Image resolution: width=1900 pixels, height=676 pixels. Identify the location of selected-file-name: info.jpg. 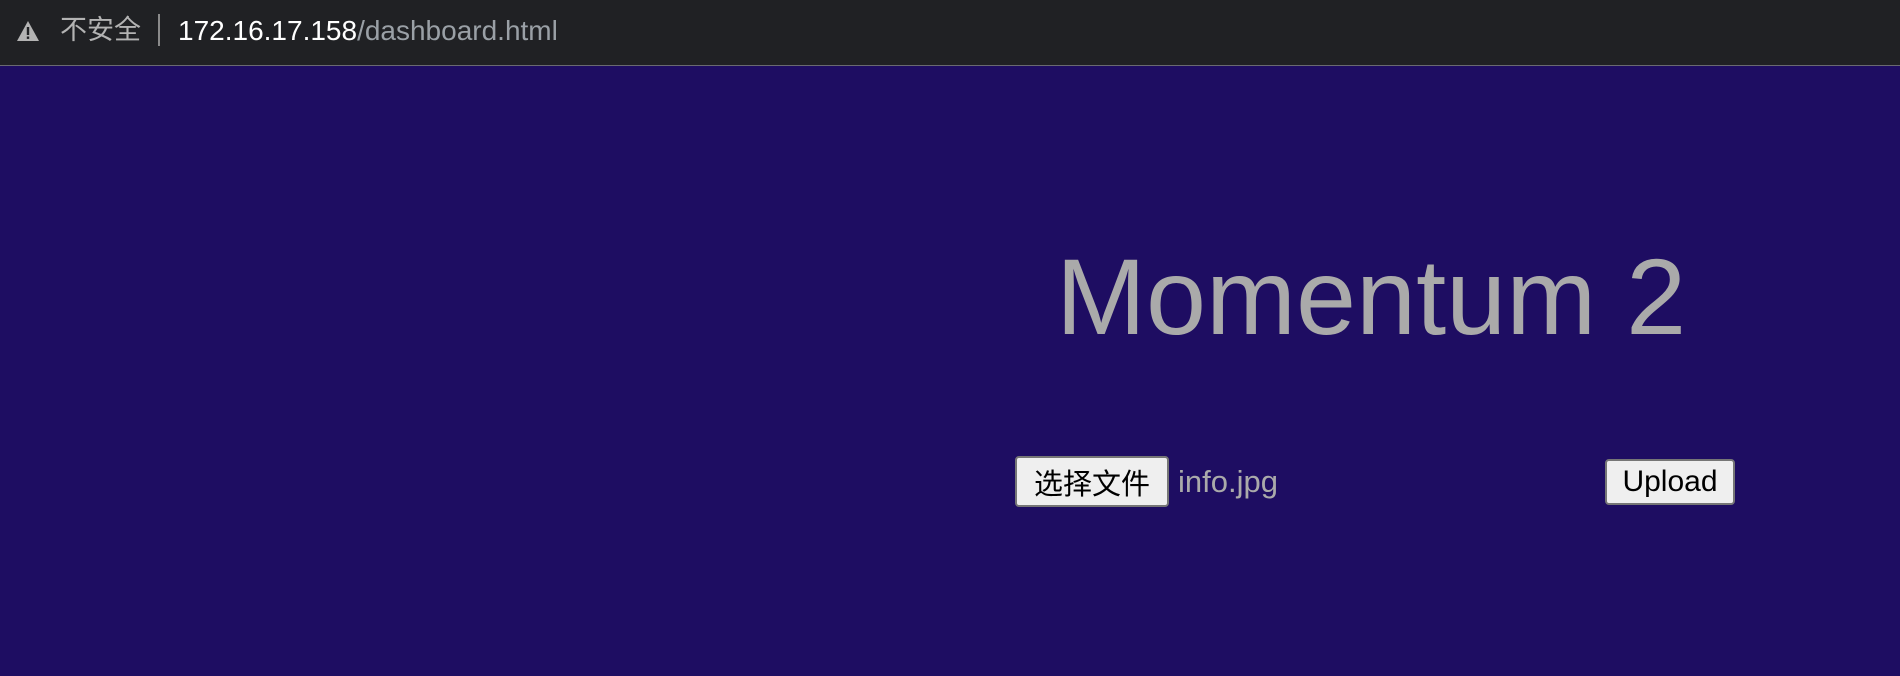
(1228, 481).